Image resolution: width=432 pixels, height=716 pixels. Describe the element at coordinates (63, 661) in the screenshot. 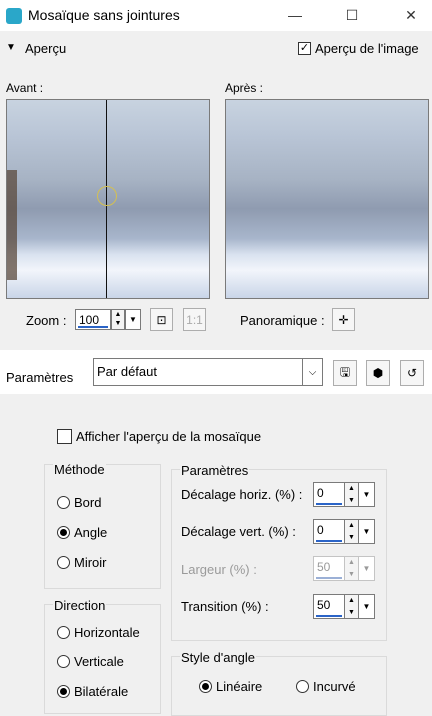

I see `direction-radio-verticale` at that location.